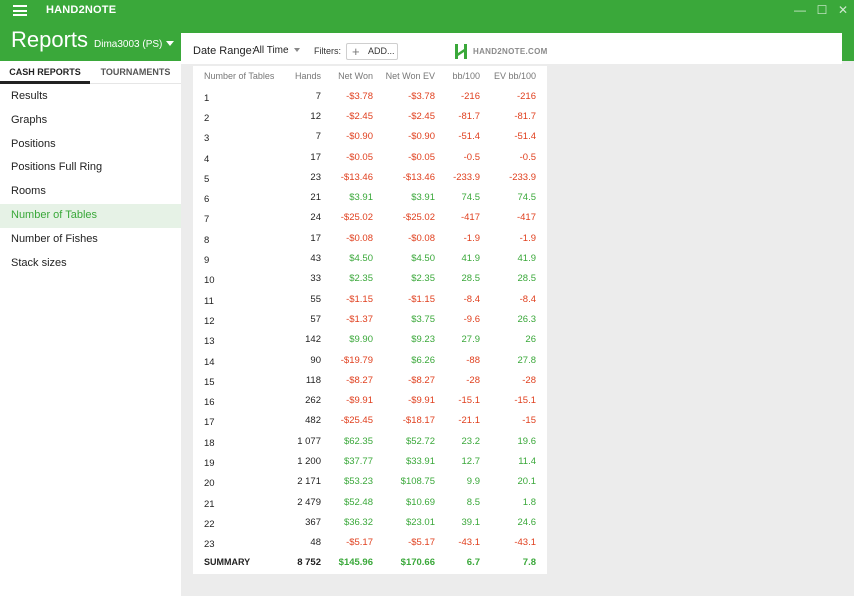  Describe the element at coordinates (209, 321) in the screenshot. I see `cell-number-of-tables: 12` at that location.